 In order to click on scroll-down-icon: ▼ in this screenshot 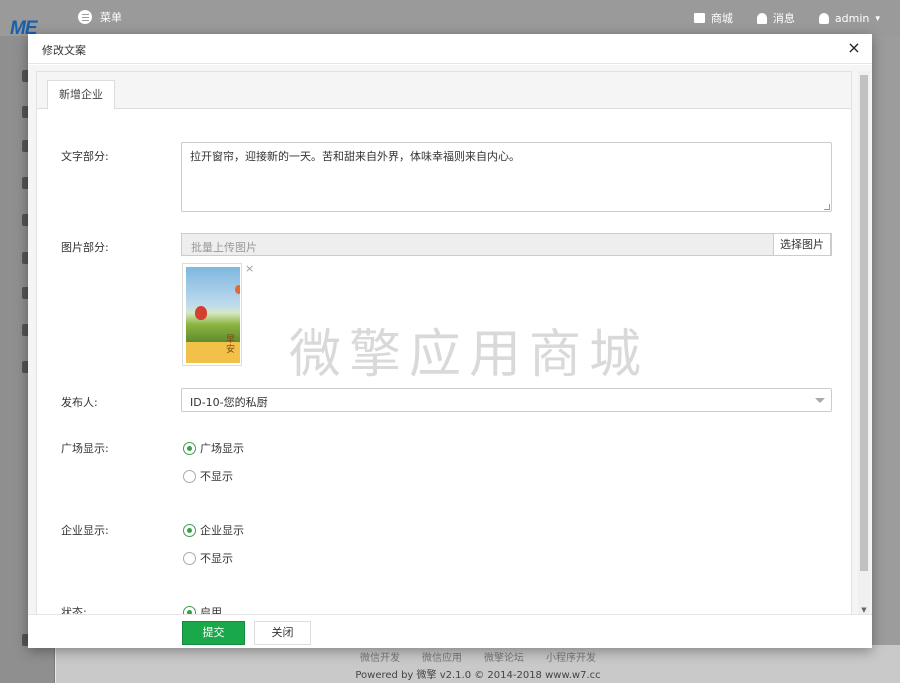, I will do `click(864, 610)`.